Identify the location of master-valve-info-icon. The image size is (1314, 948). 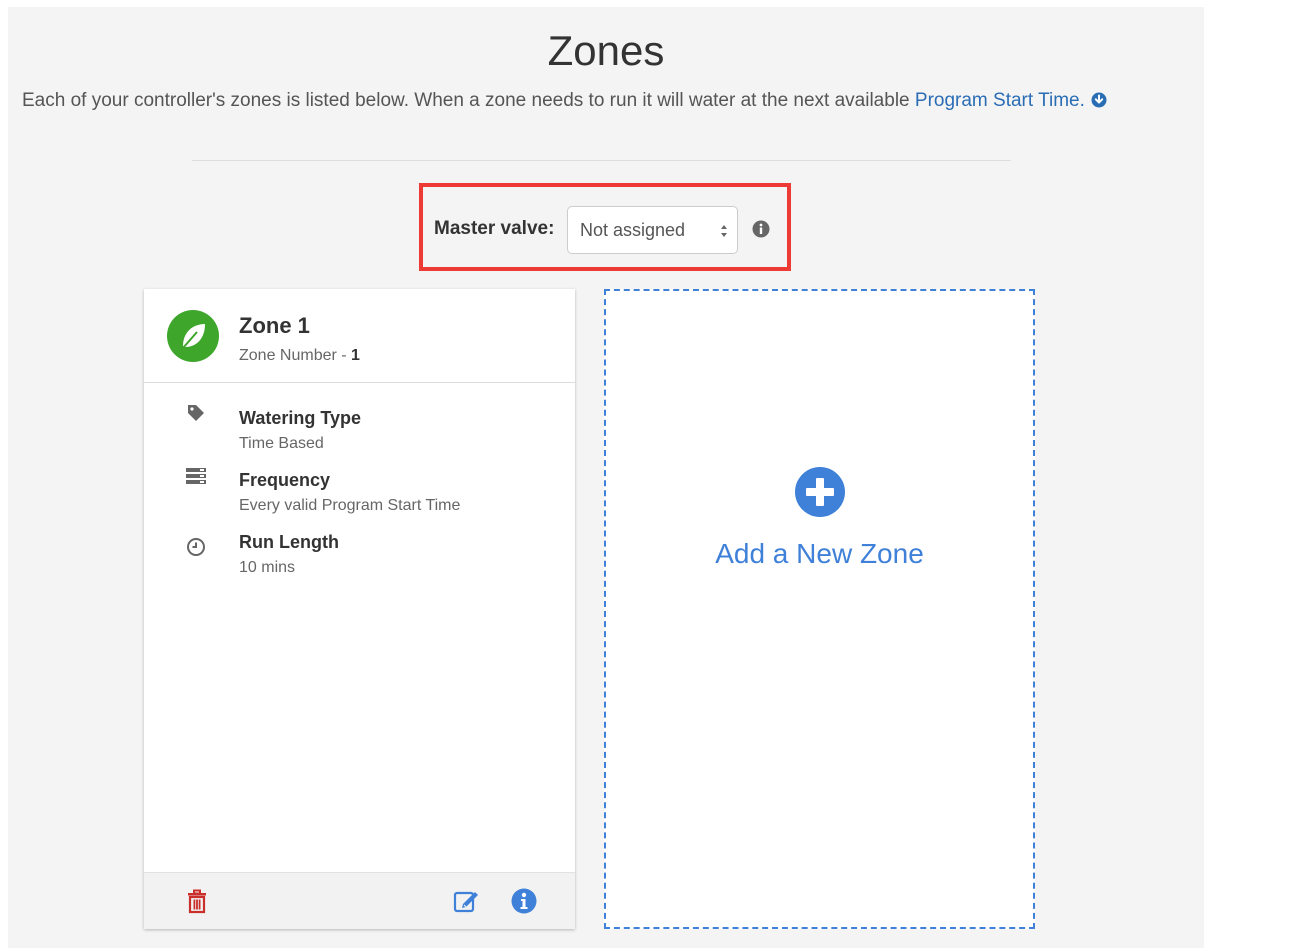
(761, 229).